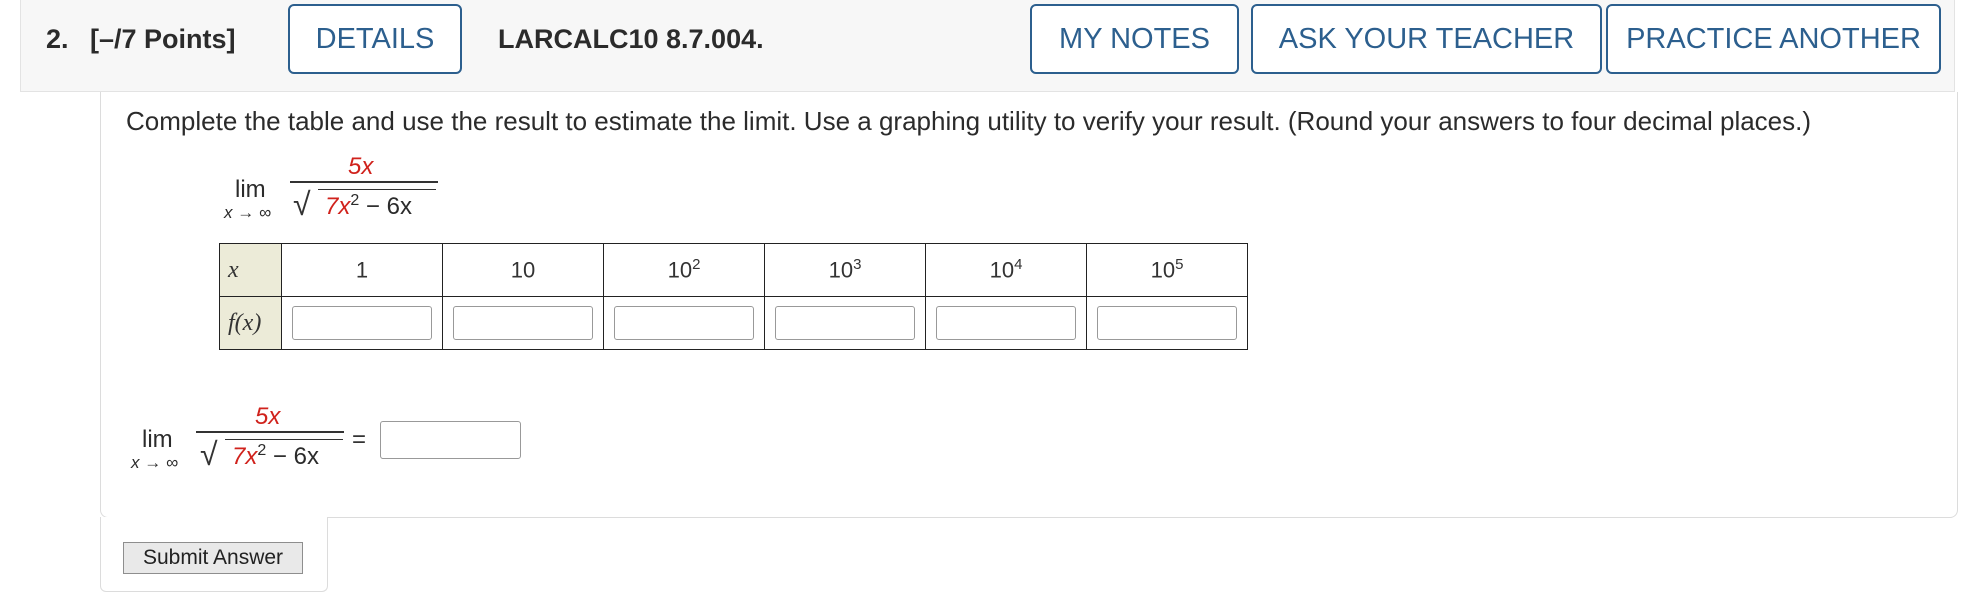 This screenshot has width=1976, height=600. I want to click on my-notes-button: MY NOTES, so click(1134, 39).